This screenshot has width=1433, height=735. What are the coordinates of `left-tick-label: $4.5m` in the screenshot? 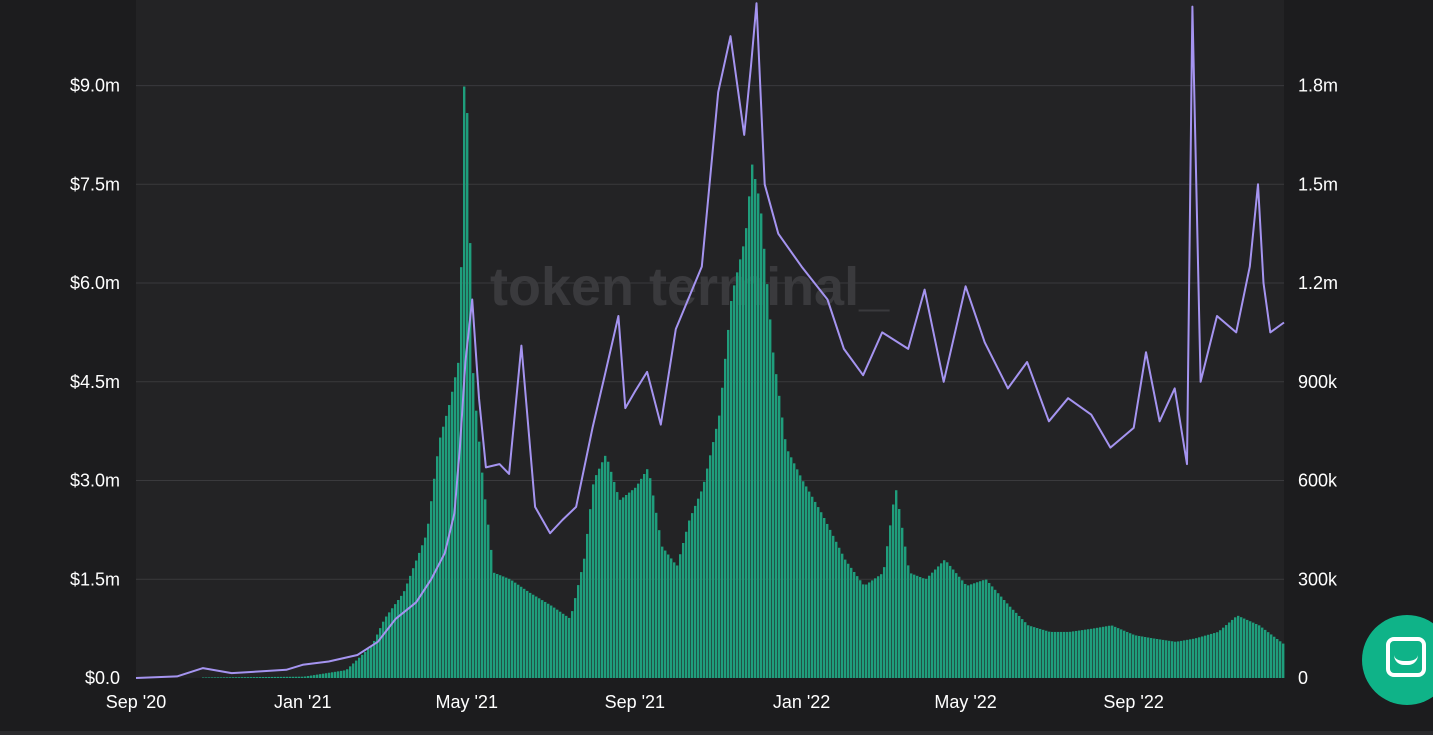 It's located at (95, 382).